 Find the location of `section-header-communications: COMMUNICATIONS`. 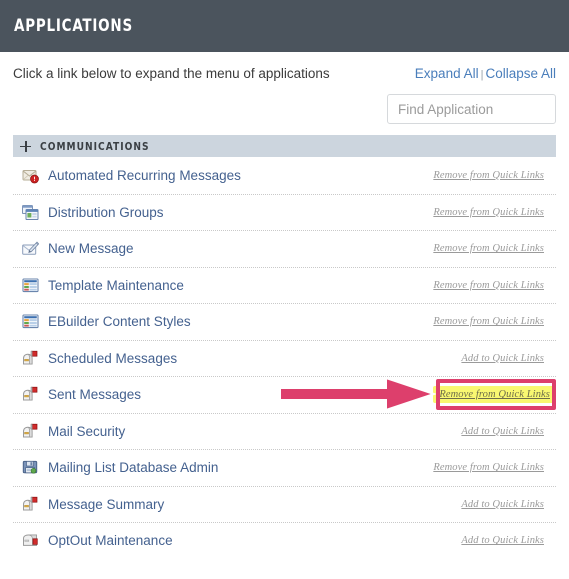

section-header-communications: COMMUNICATIONS is located at coordinates (284, 146).